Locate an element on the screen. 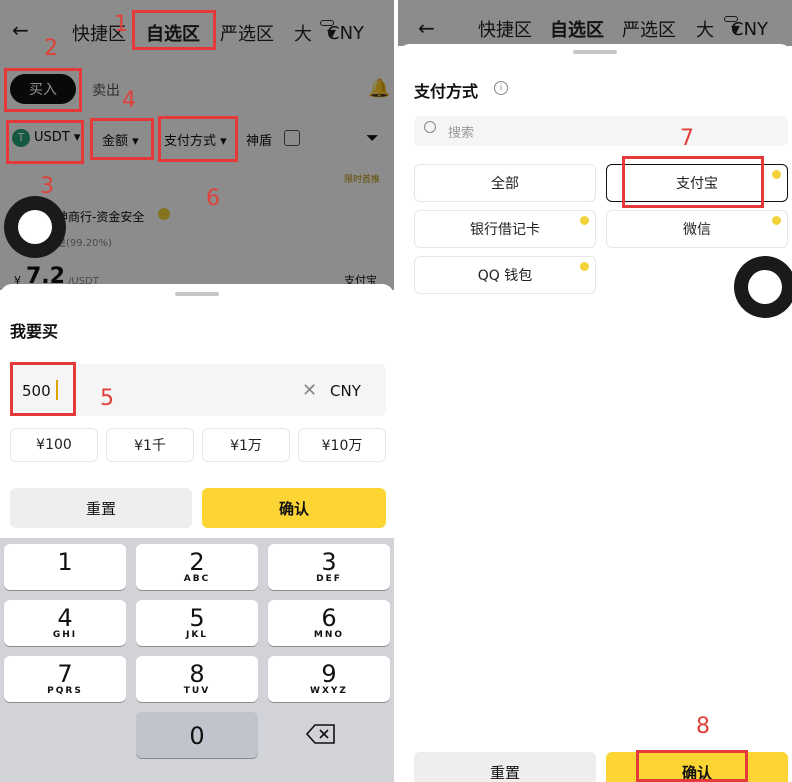 This screenshot has width=792, height=782. quick-amount-label: ¥1千 is located at coordinates (150, 446).